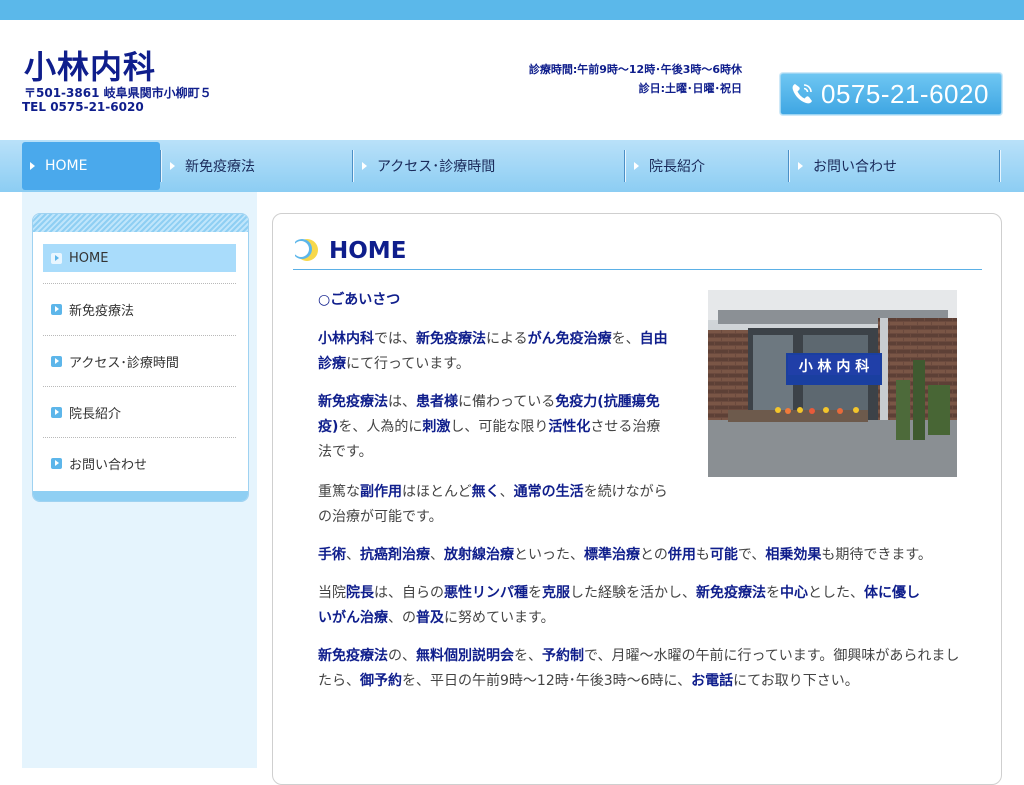 Image resolution: width=1024 pixels, height=785 pixels. Describe the element at coordinates (834, 366) in the screenshot. I see `photo-sign-text: 小 林 内 科` at that location.